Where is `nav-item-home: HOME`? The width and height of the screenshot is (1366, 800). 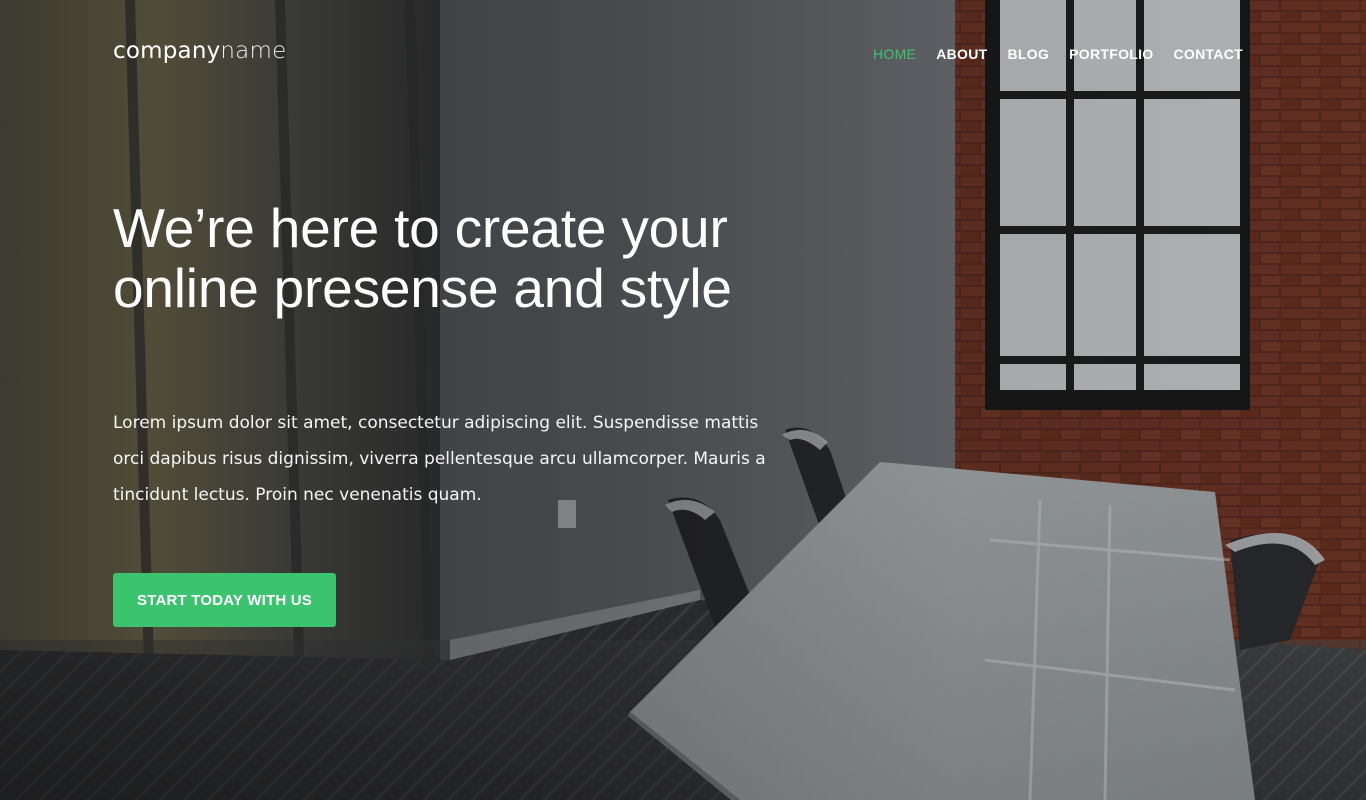 nav-item-home: HOME is located at coordinates (894, 54).